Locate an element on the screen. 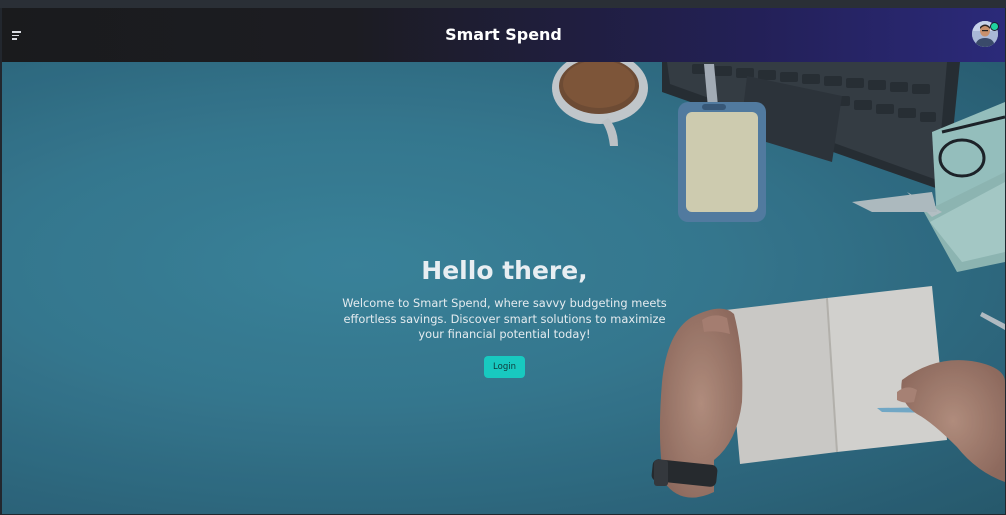 Image resolution: width=1006 pixels, height=515 pixels. browser-frame-top is located at coordinates (503, 4).